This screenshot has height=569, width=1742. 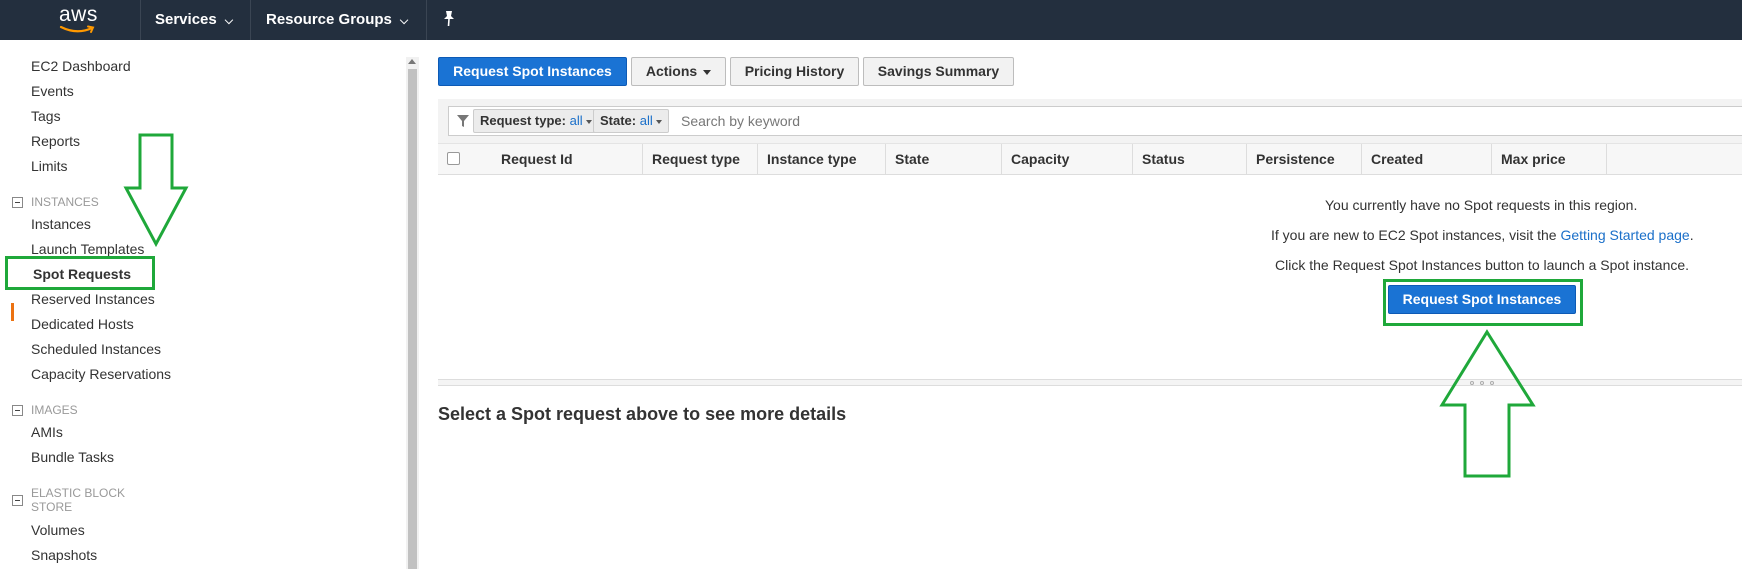 I want to click on sidebar-item-capacity-reservations: Capacity Reservations, so click(x=101, y=374).